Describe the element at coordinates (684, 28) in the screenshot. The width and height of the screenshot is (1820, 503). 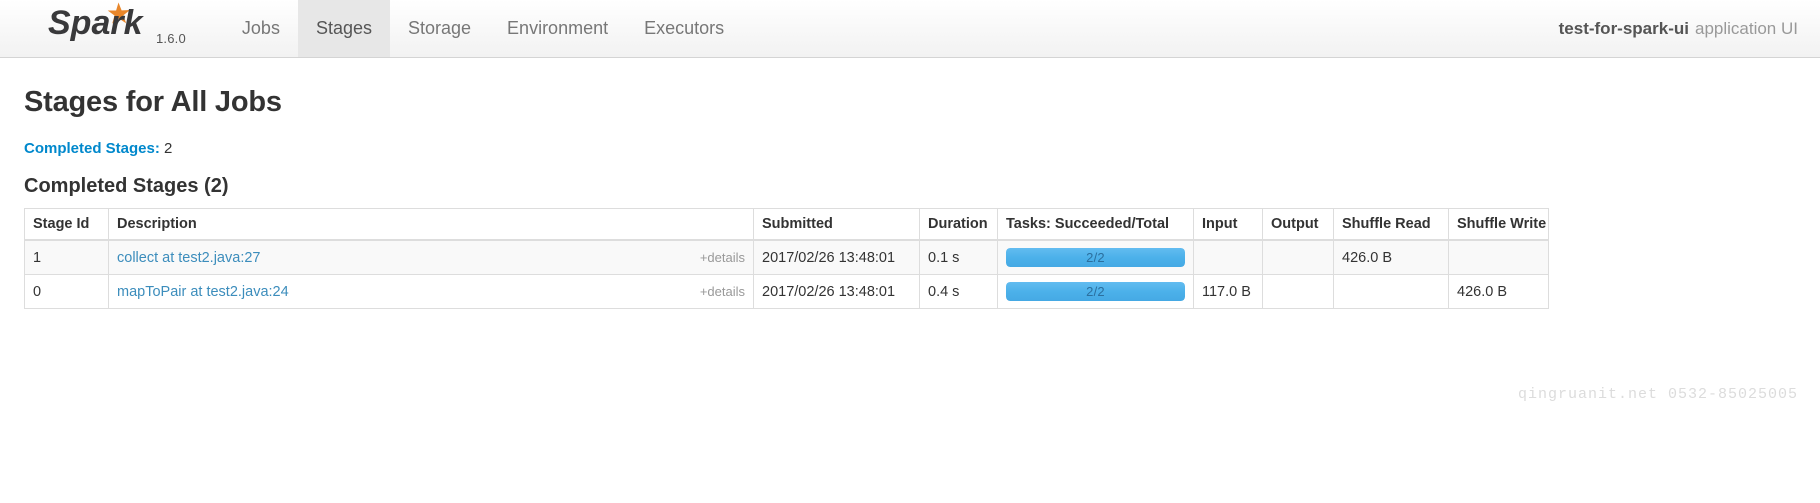
I see `tab-executors: Executors` at that location.